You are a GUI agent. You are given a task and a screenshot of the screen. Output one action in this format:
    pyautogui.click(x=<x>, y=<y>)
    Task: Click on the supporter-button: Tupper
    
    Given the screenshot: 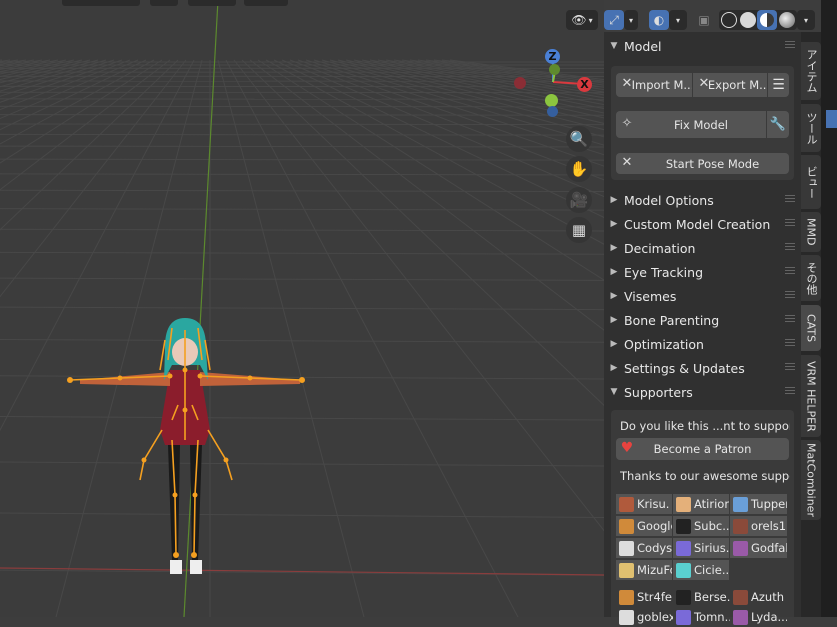 What is the action you would take?
    pyautogui.click(x=758, y=504)
    